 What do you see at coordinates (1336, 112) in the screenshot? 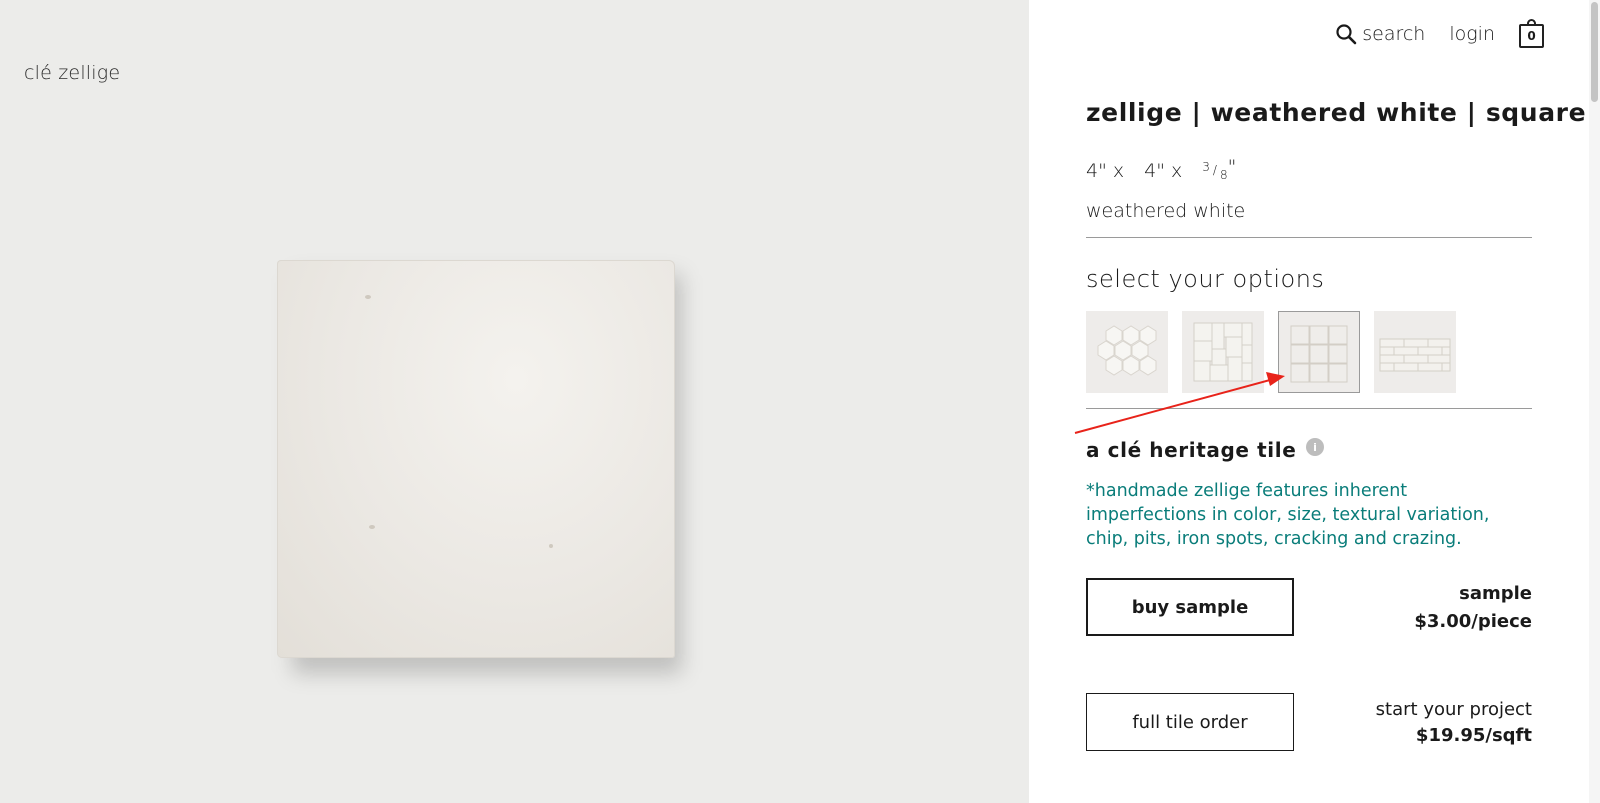
I see `product-title: zellige | weathered white | square` at bounding box center [1336, 112].